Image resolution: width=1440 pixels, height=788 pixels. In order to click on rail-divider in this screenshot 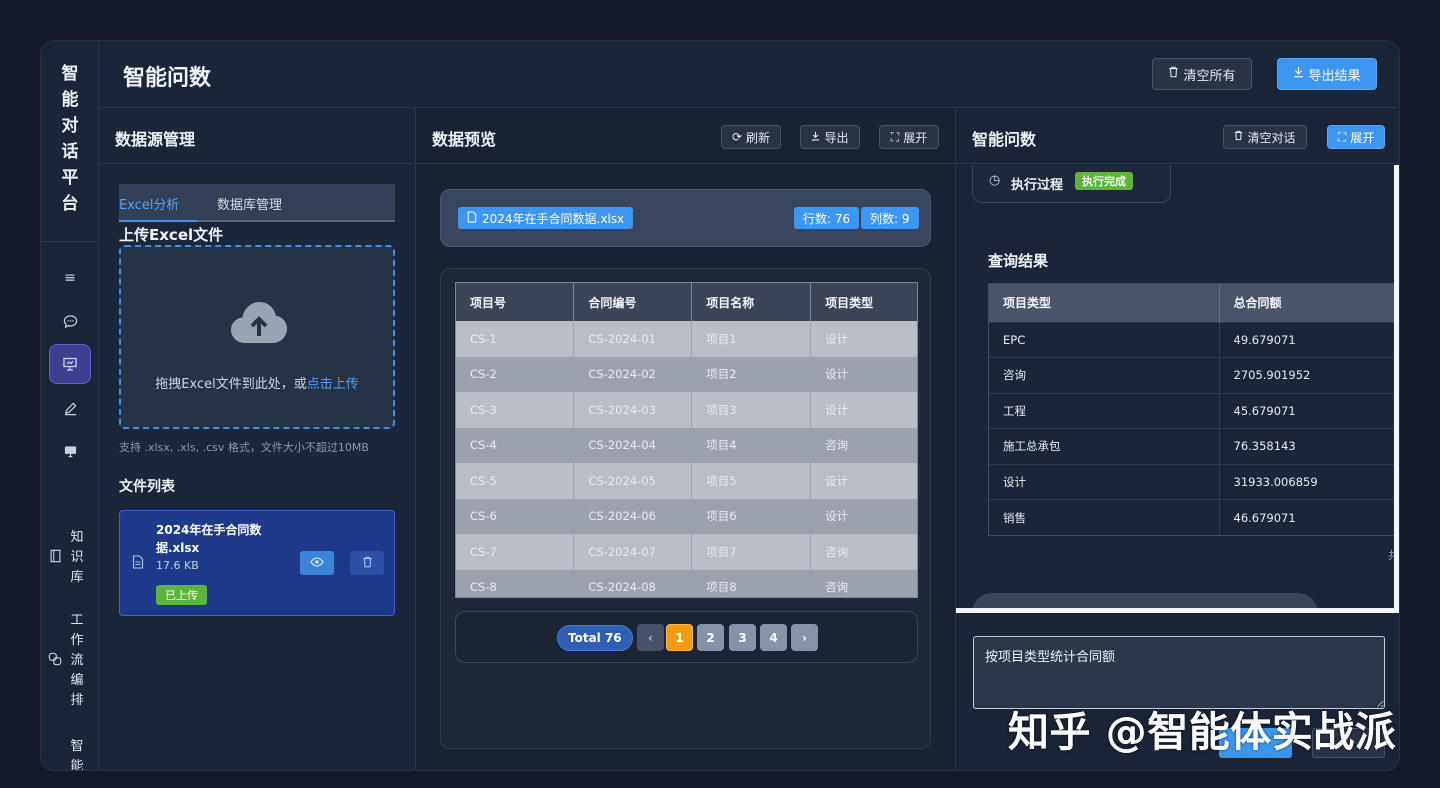, I will do `click(70, 241)`.